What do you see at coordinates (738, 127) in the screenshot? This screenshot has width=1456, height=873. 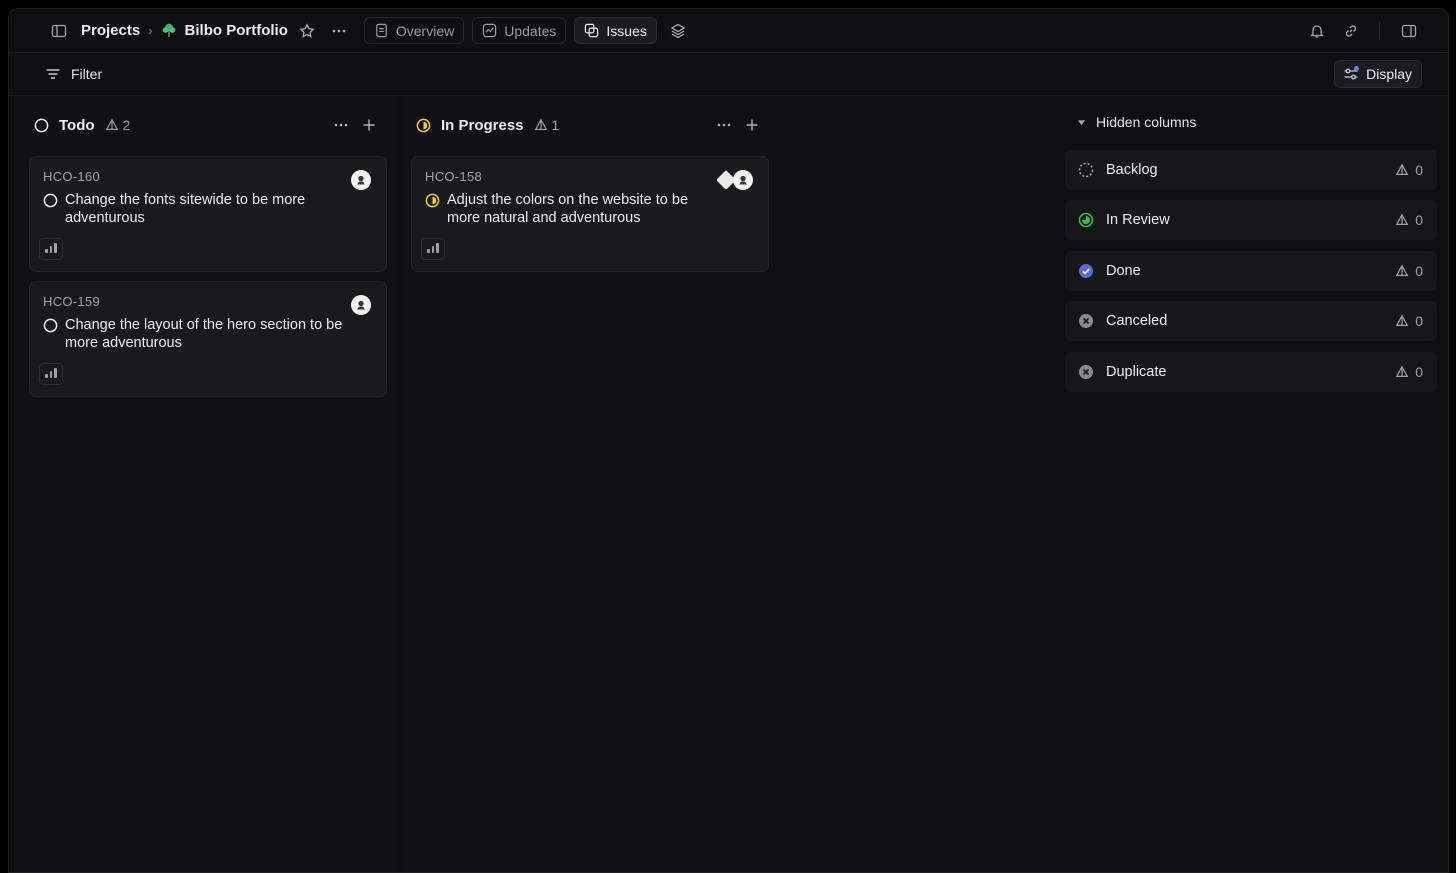 I see `in-progress-column-actions` at bounding box center [738, 127].